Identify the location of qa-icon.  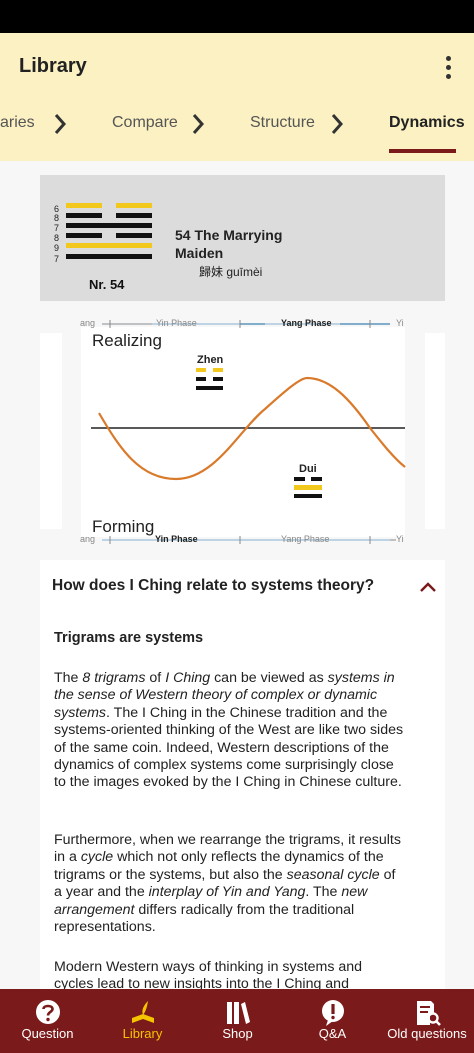
(332, 1013).